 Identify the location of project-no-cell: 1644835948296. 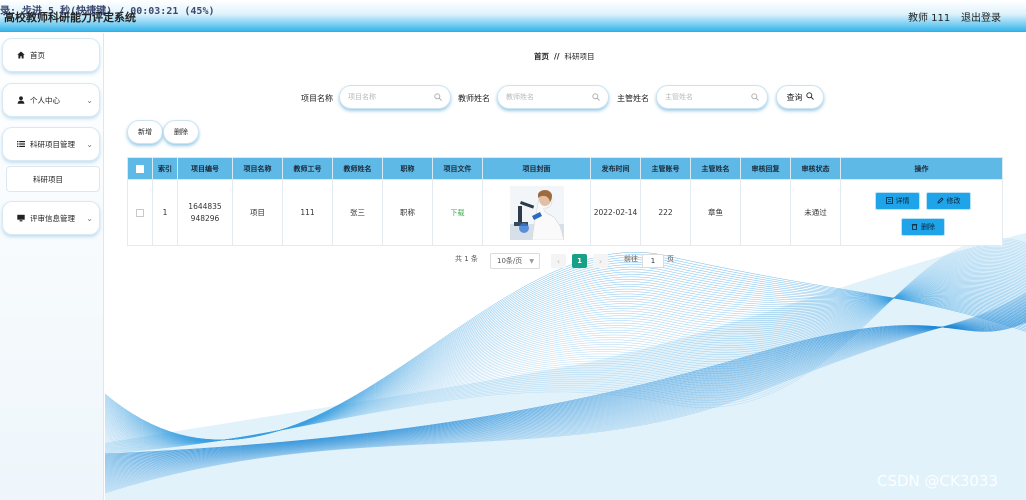
(205, 212).